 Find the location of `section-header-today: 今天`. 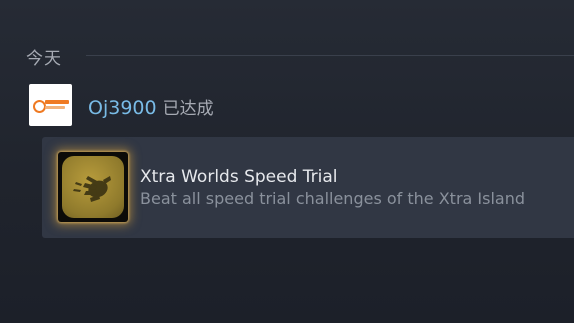

section-header-today: 今天 is located at coordinates (300, 56).